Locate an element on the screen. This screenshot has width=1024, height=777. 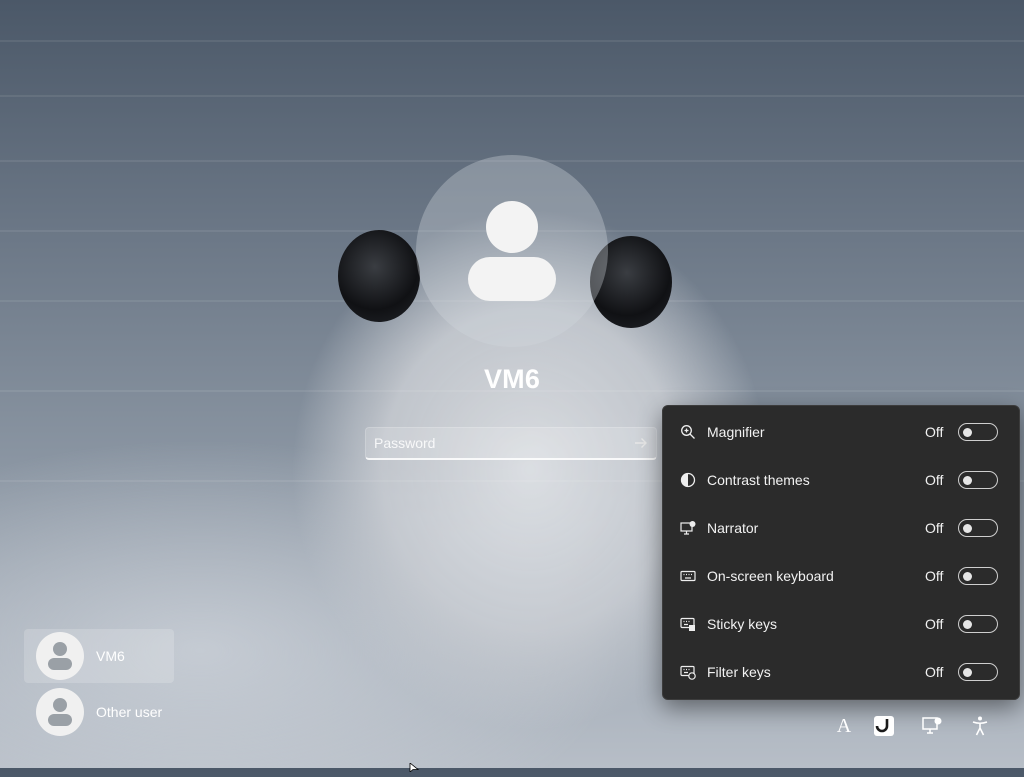
mouse-cursor is located at coordinates (414, 768).